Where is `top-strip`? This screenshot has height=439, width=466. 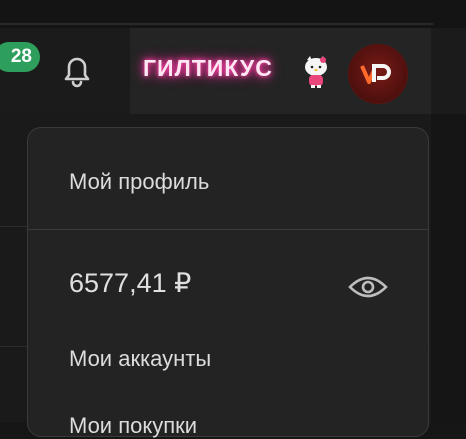
top-strip is located at coordinates (233, 14).